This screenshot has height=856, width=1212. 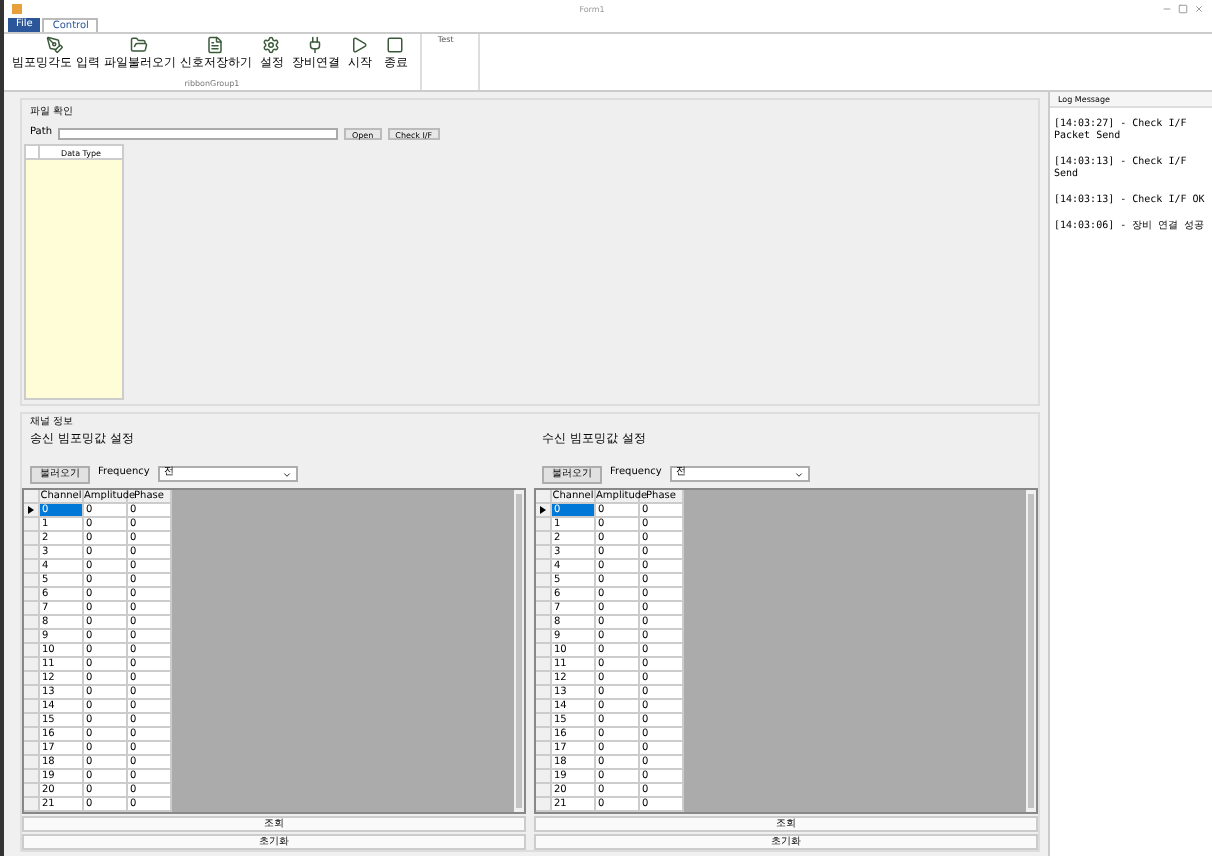 What do you see at coordinates (315, 45) in the screenshot?
I see `plug-icon` at bounding box center [315, 45].